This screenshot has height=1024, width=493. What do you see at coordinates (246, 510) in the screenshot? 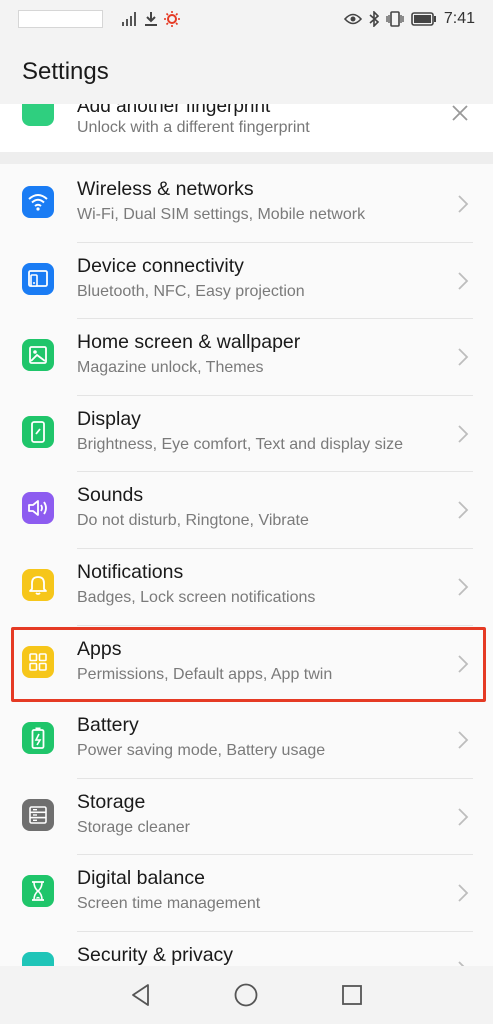
I see `settings-item-sounds: Sounds Do not disturb, Ringtone, Vibrate` at bounding box center [246, 510].